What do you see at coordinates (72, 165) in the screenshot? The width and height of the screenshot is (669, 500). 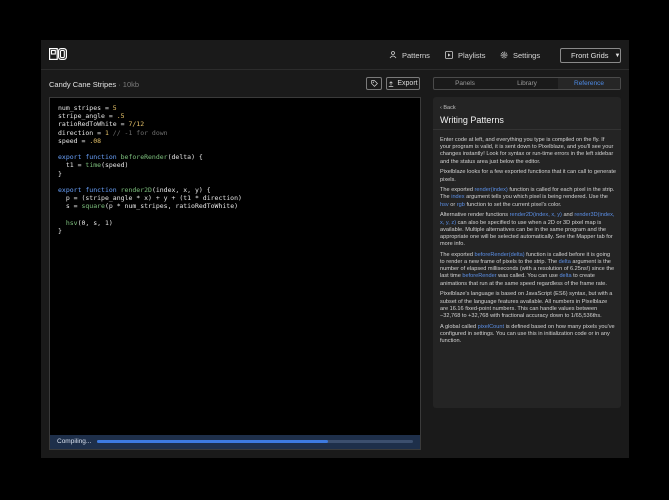 I see `code-token: t1 =` at bounding box center [72, 165].